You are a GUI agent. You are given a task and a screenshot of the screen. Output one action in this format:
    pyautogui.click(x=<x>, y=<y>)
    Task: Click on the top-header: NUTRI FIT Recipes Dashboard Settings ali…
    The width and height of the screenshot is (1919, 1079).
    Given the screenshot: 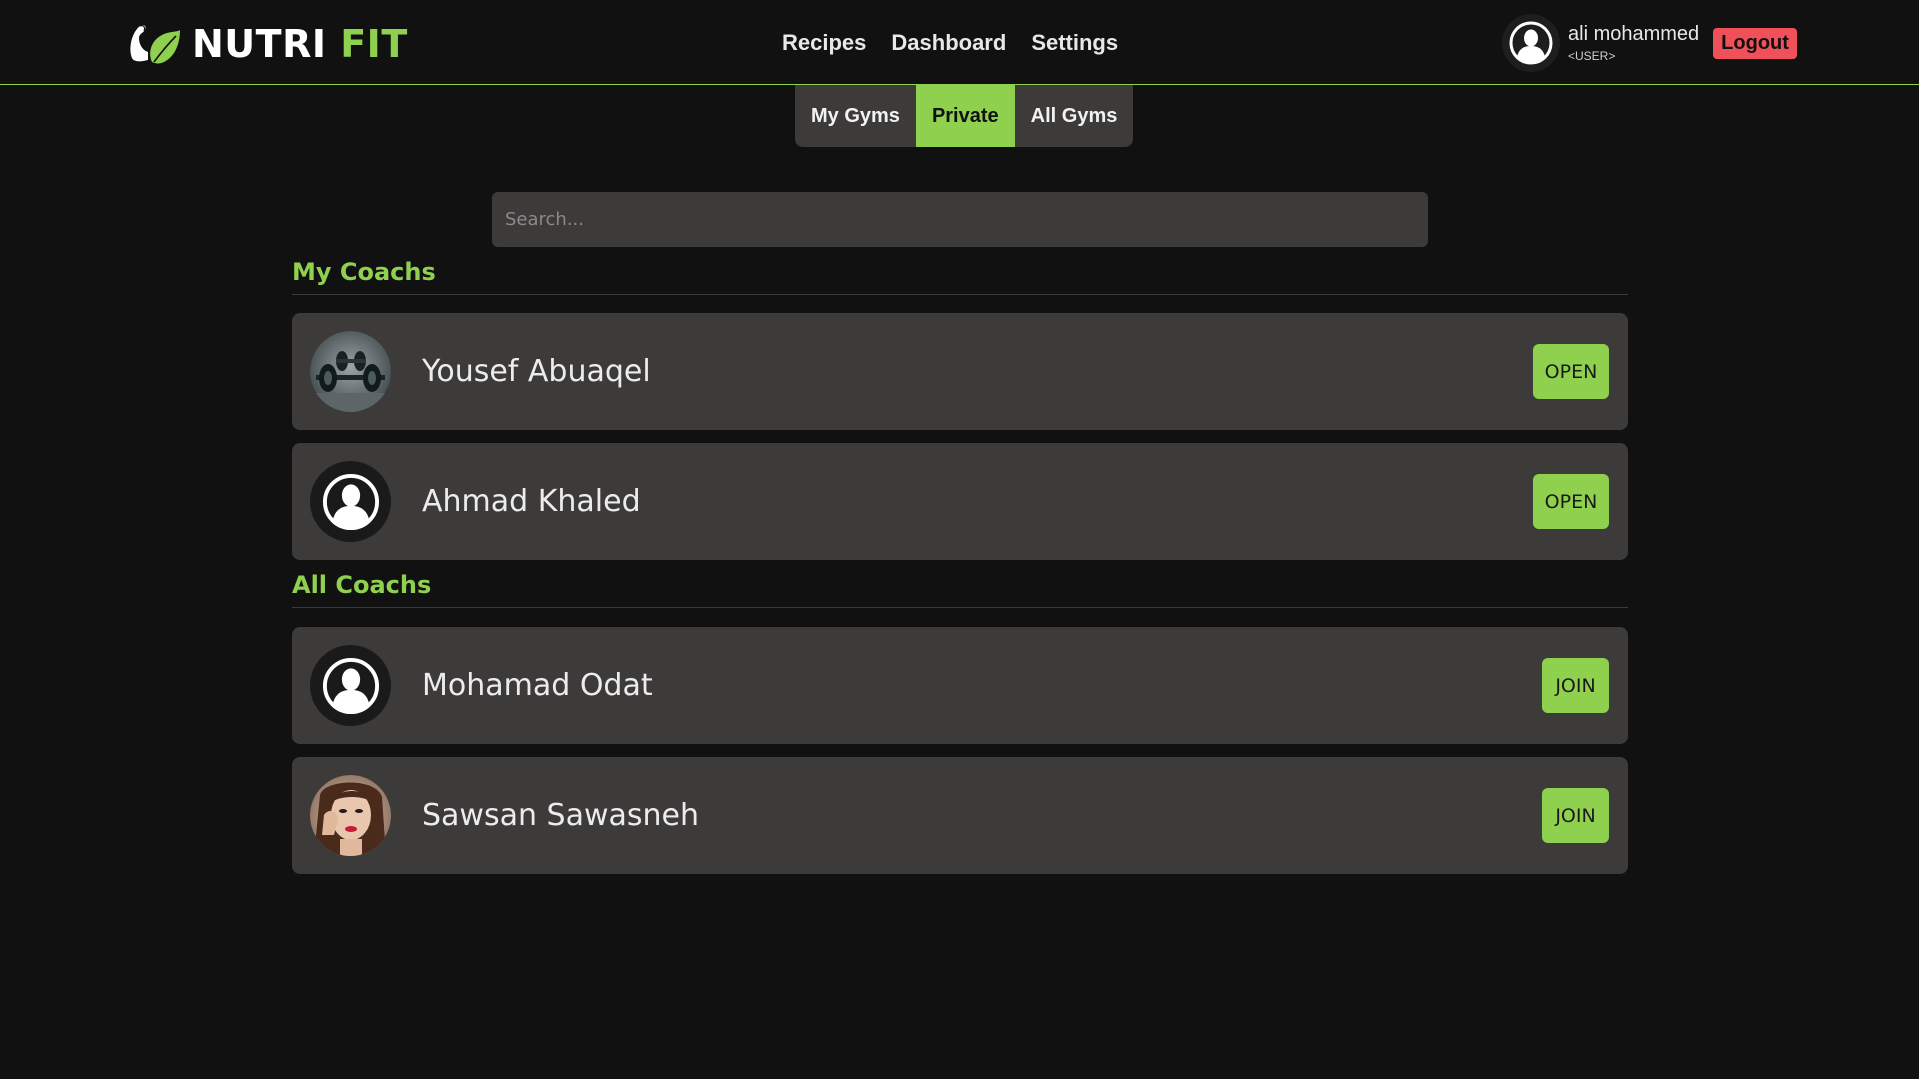 What is the action you would take?
    pyautogui.click(x=959, y=42)
    